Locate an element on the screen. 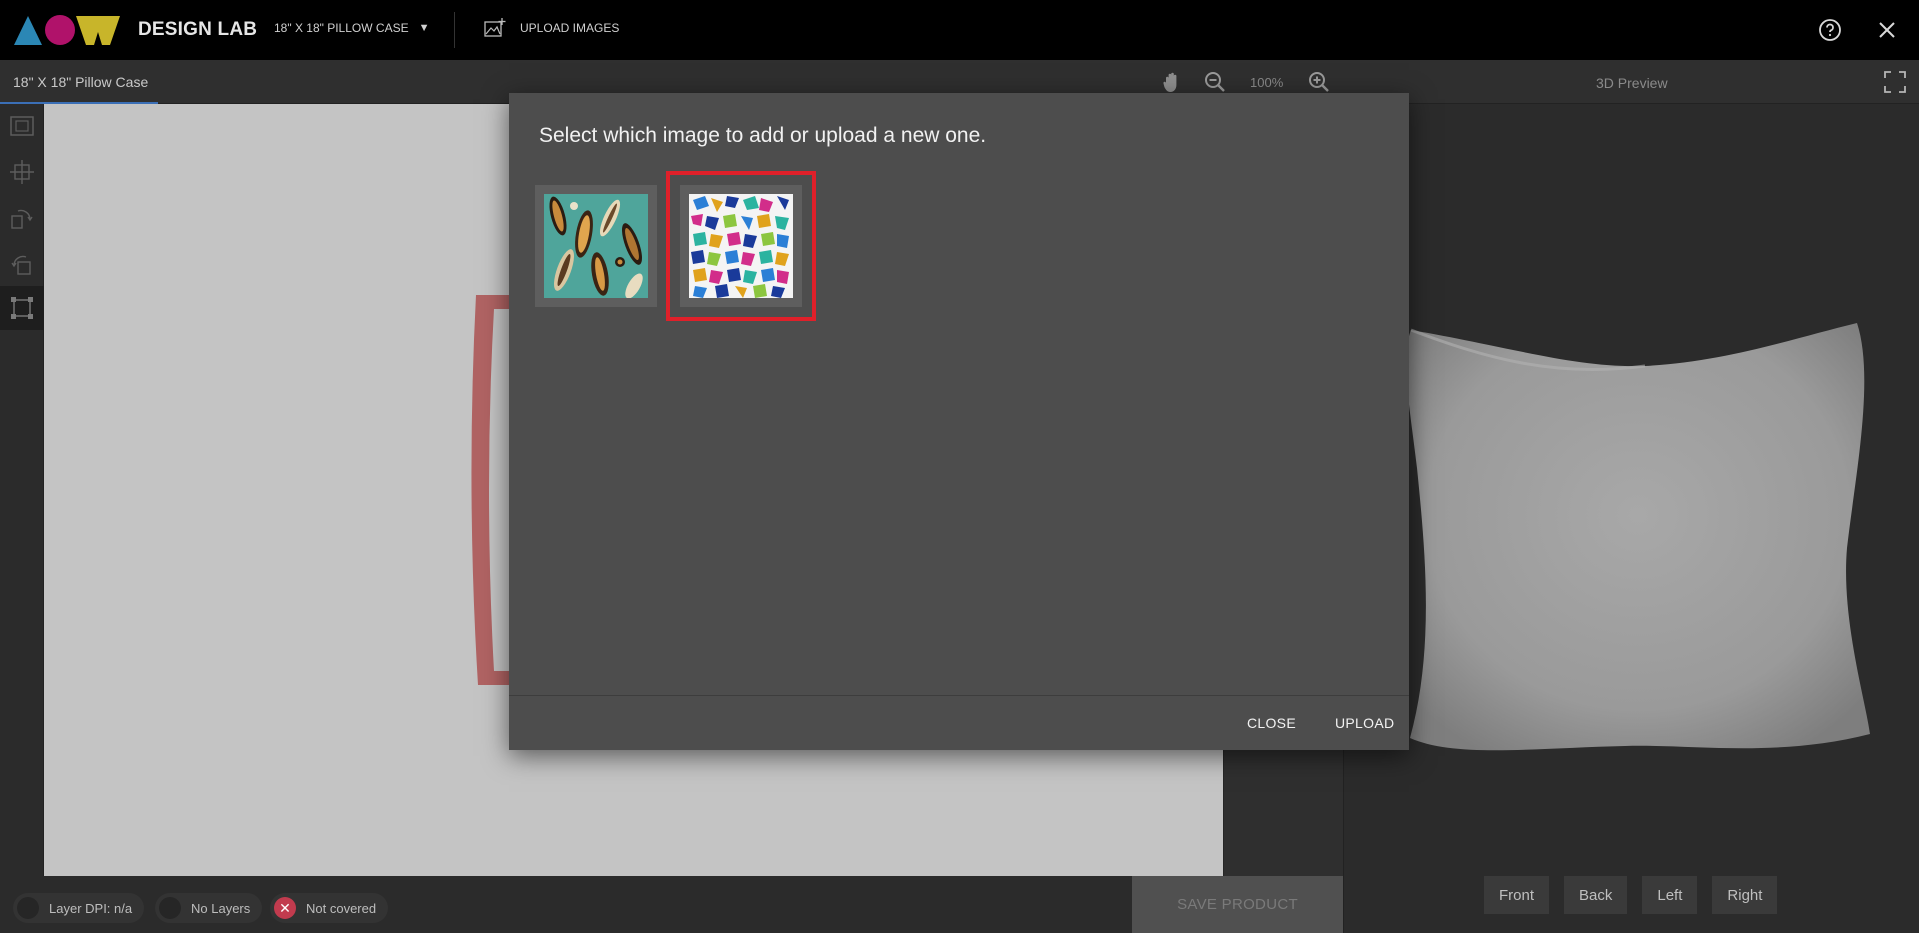 The height and width of the screenshot is (933, 1919). fit-to-canvas-tool is located at coordinates (22, 126).